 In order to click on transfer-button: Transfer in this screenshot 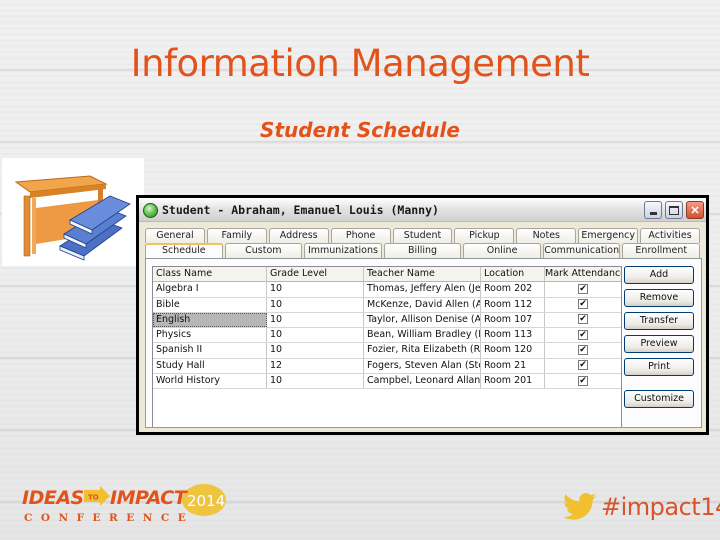, I will do `click(659, 321)`.